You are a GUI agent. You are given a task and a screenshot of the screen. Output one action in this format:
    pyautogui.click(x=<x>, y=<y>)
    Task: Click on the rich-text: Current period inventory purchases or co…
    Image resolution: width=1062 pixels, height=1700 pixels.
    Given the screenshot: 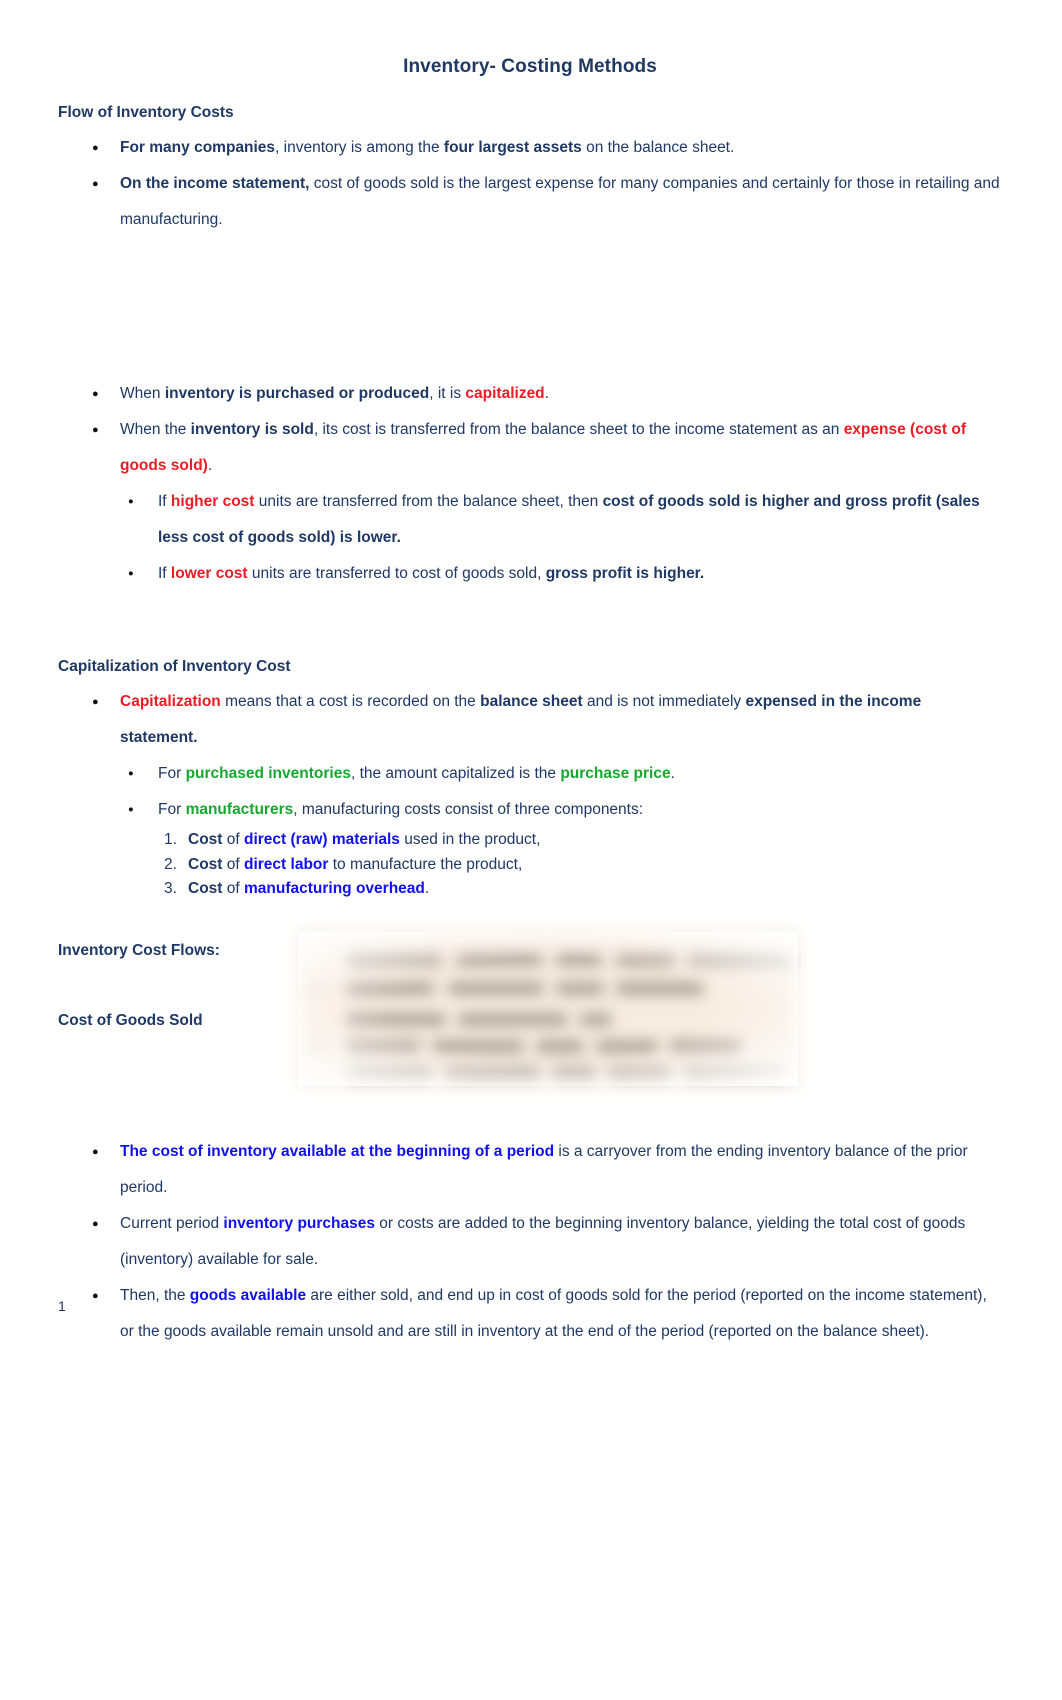 What is the action you would take?
    pyautogui.click(x=543, y=1241)
    